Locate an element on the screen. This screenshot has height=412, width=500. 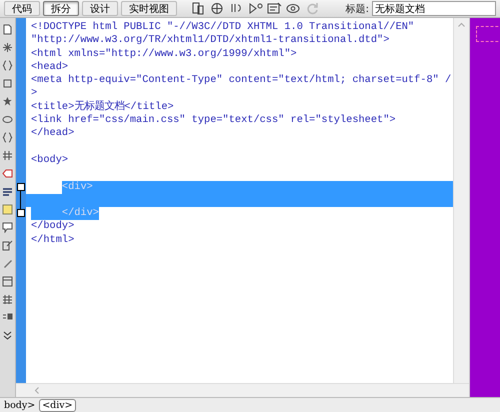
tag-icon is located at coordinates (7, 173).